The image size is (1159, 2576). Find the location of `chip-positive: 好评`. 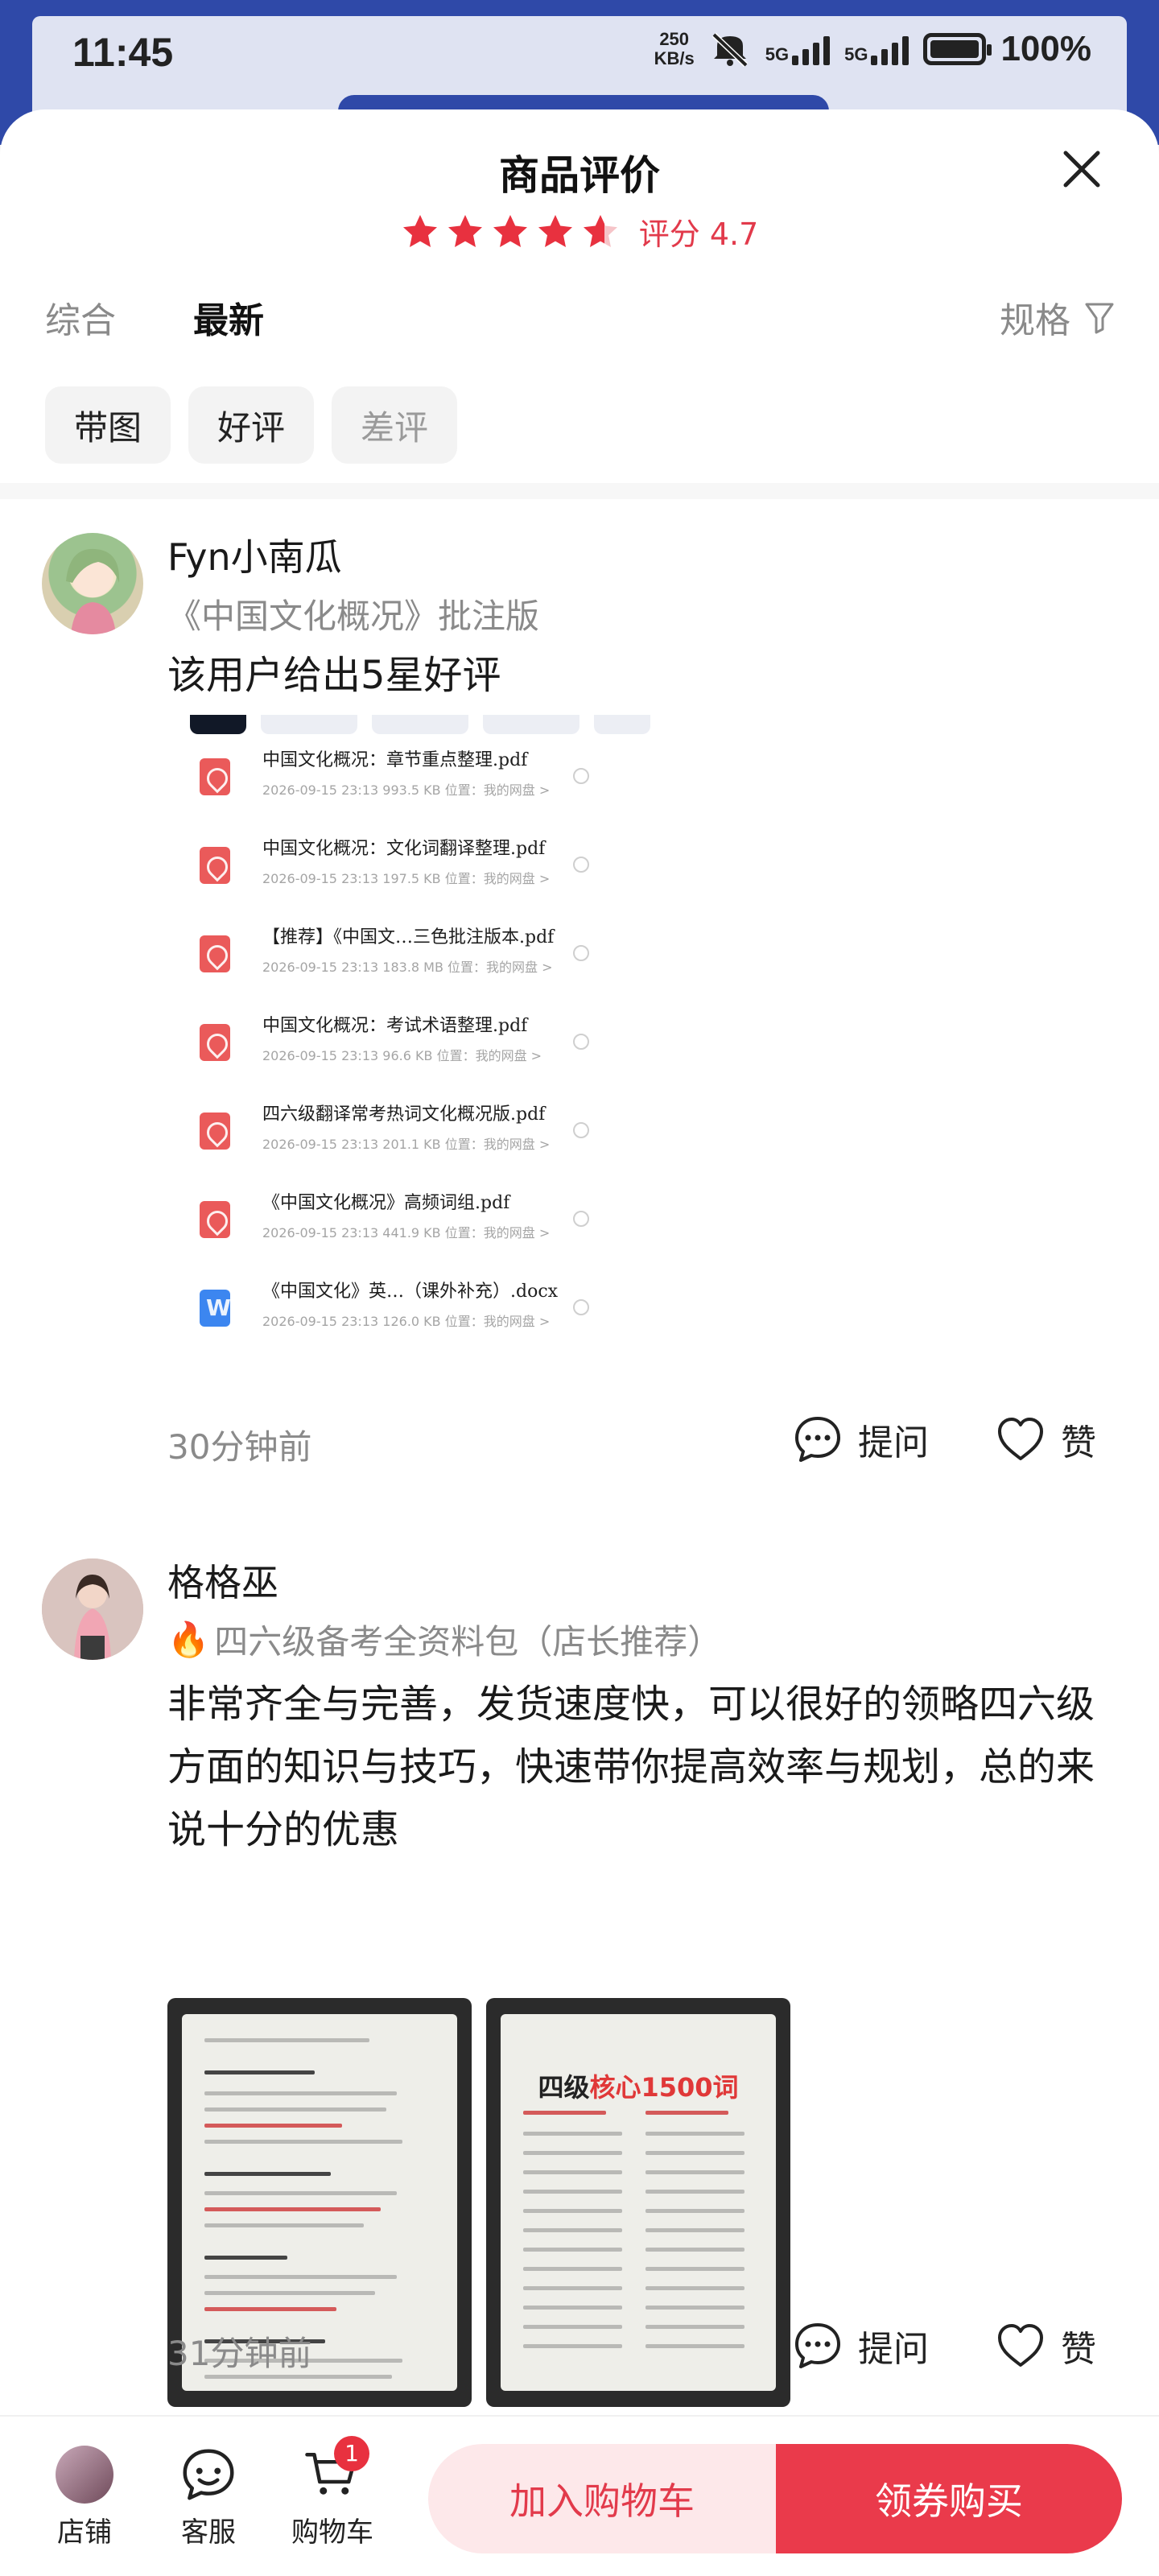

chip-positive: 好评 is located at coordinates (251, 425).